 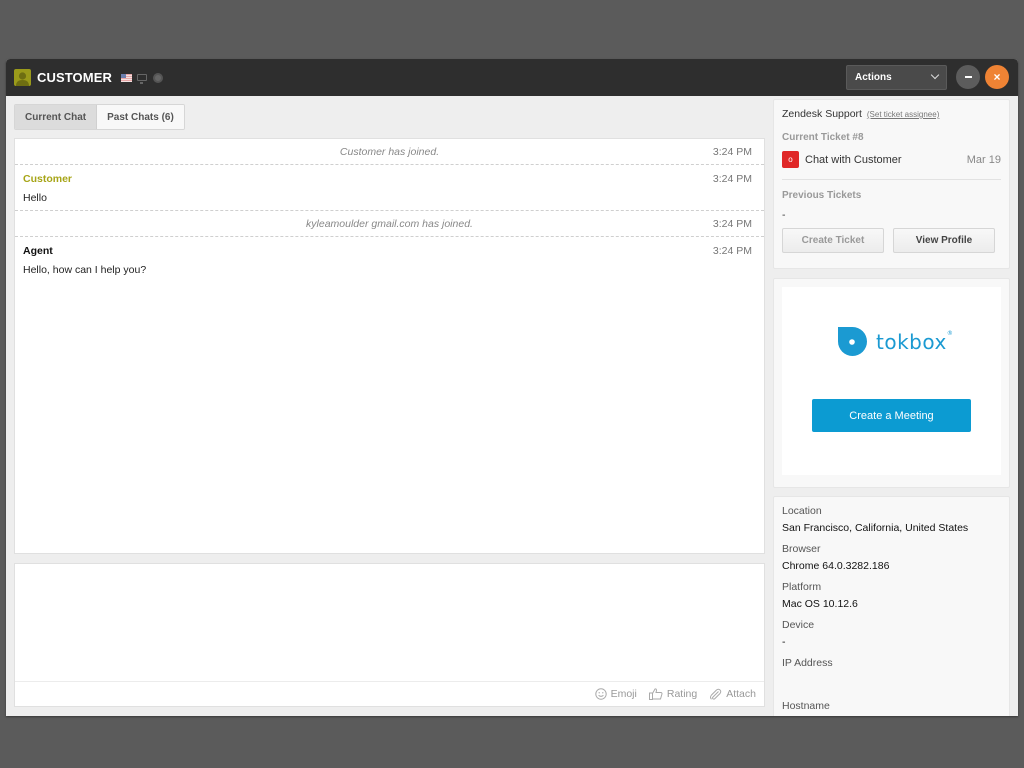 What do you see at coordinates (950, 333) in the screenshot?
I see `registered-mark: ®` at bounding box center [950, 333].